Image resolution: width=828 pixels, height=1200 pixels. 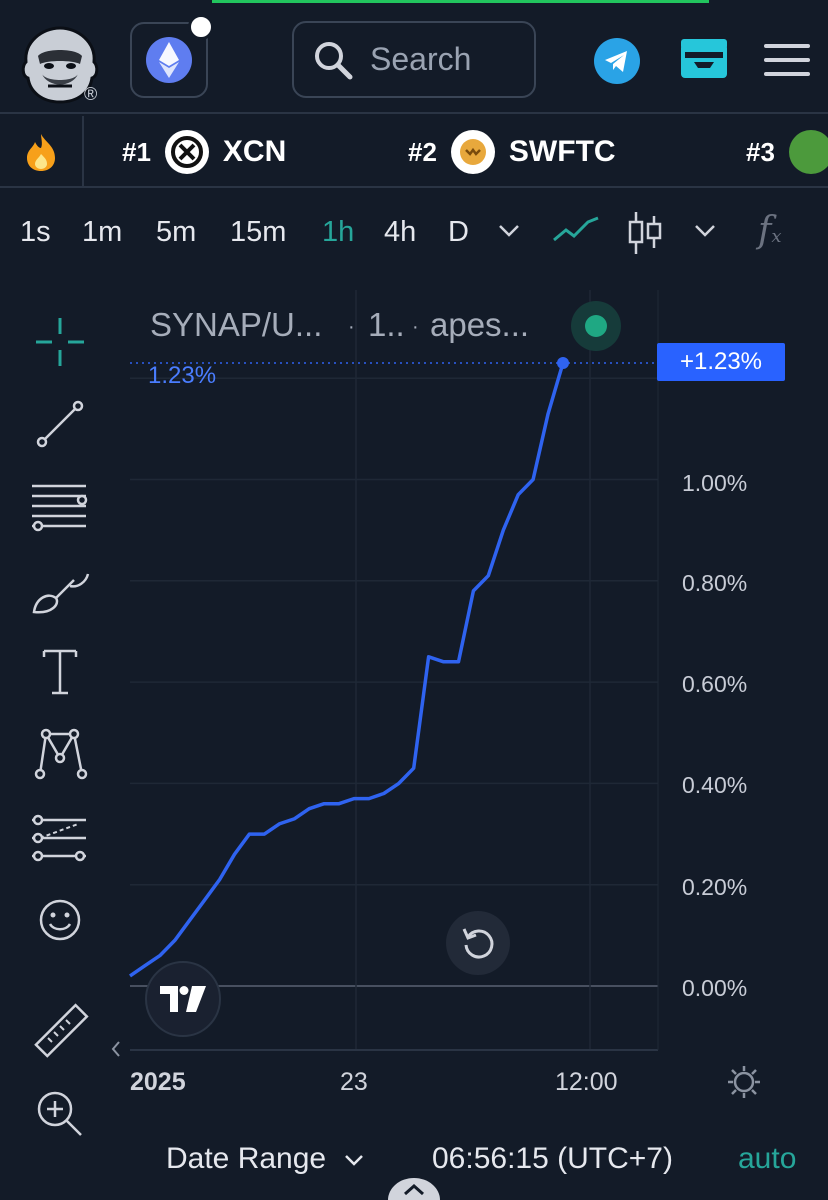 I want to click on tradingview-icon, so click(x=183, y=999).